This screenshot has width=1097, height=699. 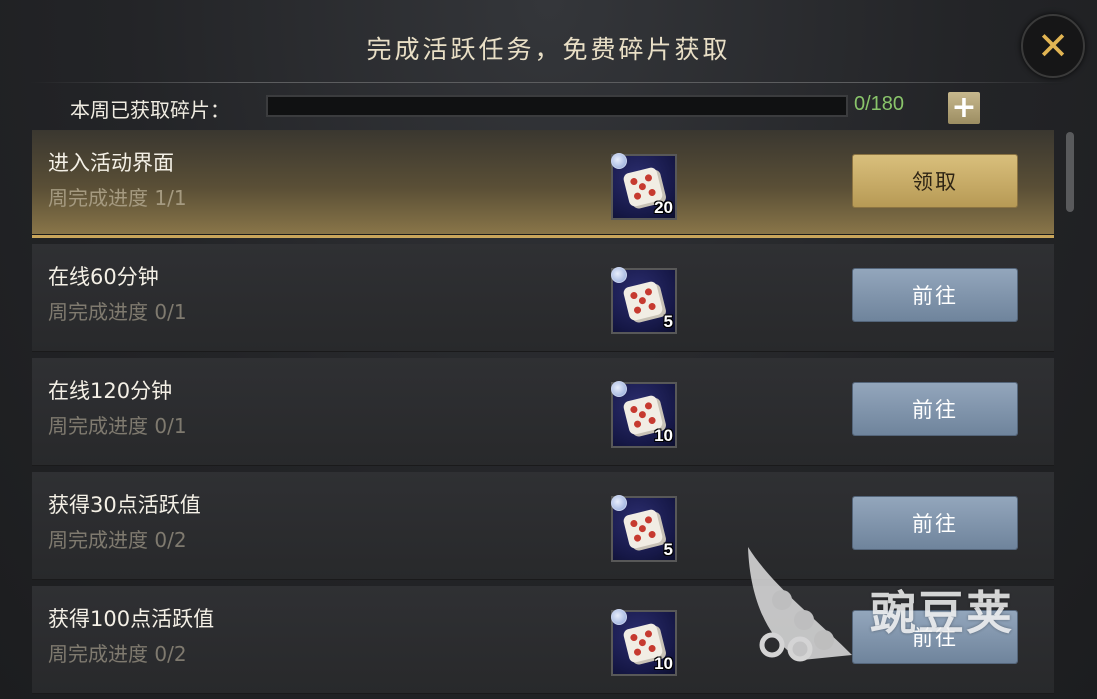 What do you see at coordinates (548, 82) in the screenshot?
I see `title-divider` at bounding box center [548, 82].